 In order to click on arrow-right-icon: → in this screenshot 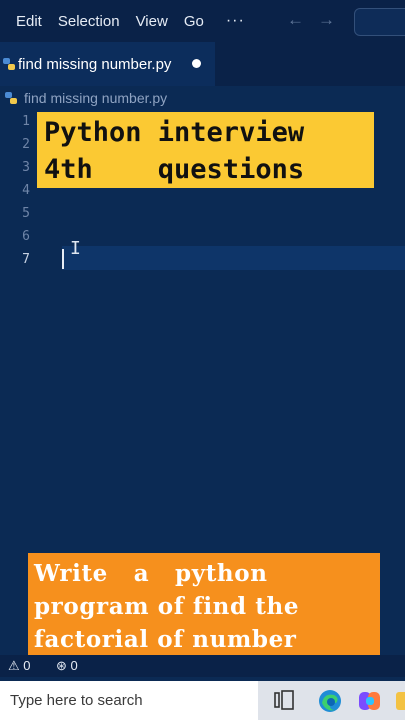, I will do `click(326, 20)`.